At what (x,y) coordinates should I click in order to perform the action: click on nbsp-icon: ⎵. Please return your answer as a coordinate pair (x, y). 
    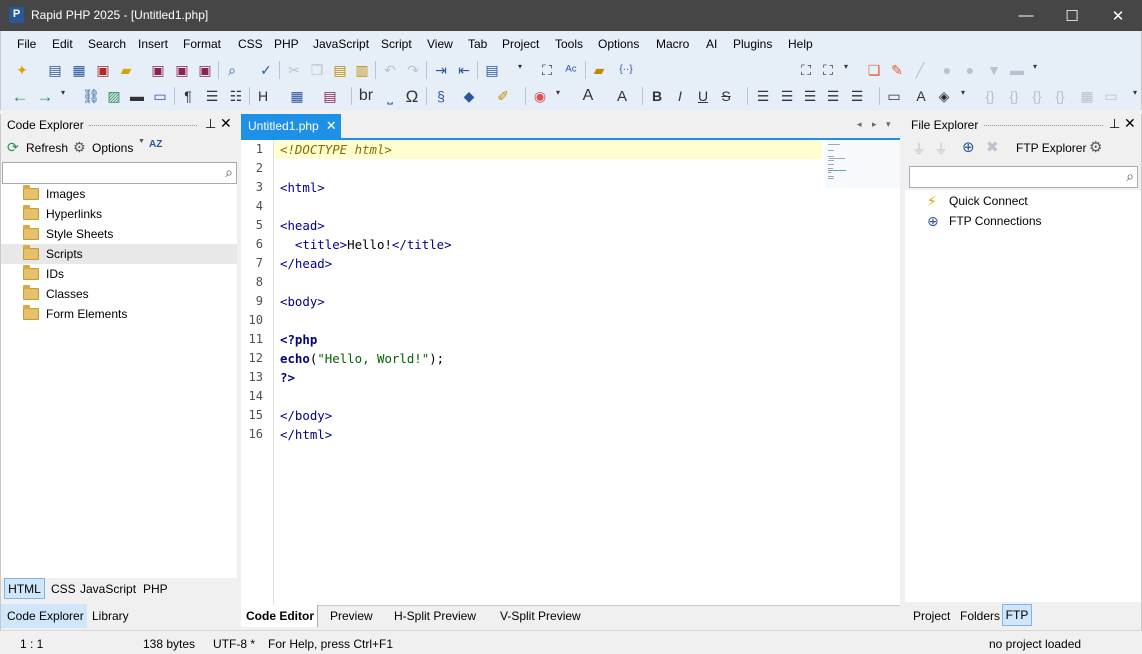
    Looking at the image, I should click on (390, 96).